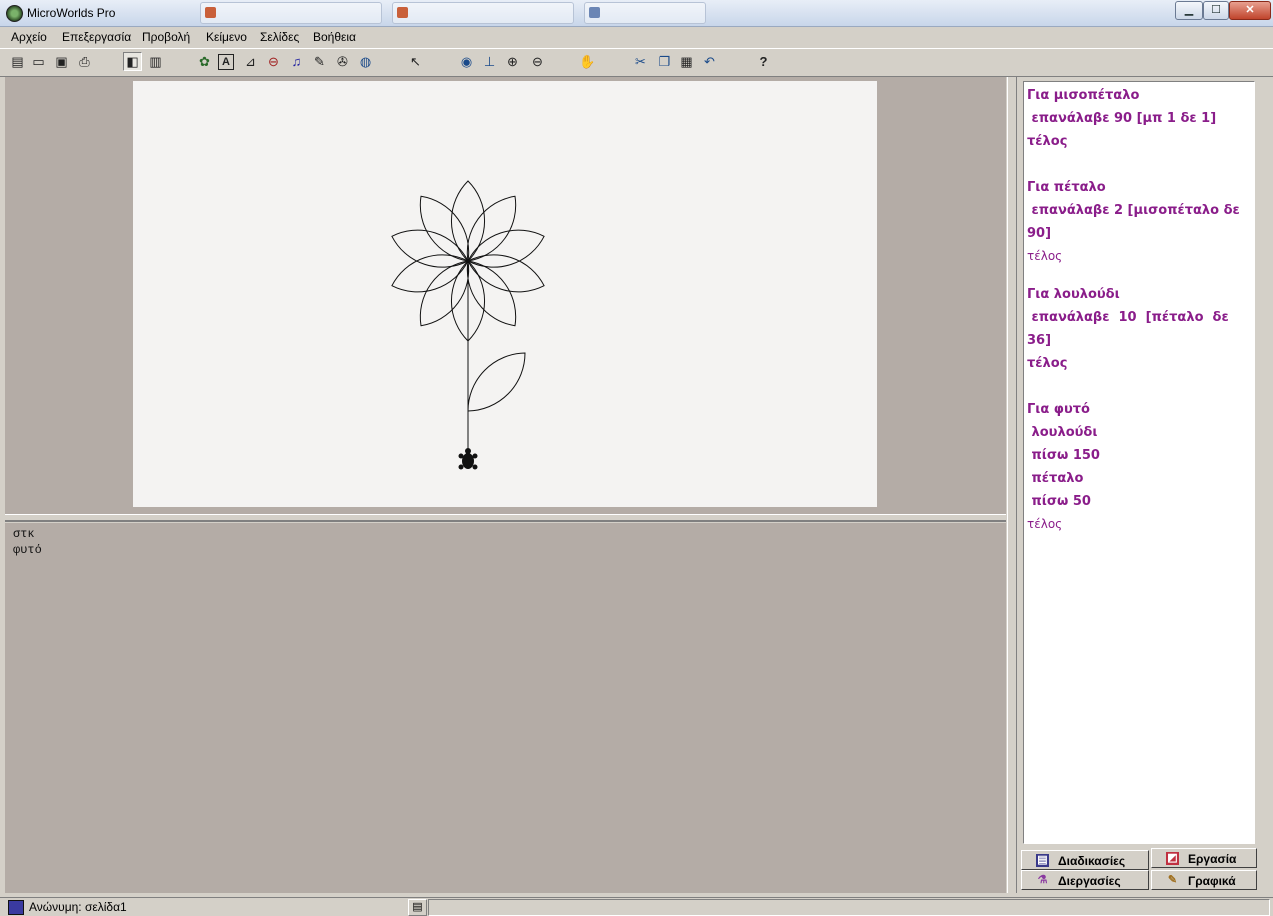  What do you see at coordinates (14, 13) in the screenshot?
I see `app-logo-icon` at bounding box center [14, 13].